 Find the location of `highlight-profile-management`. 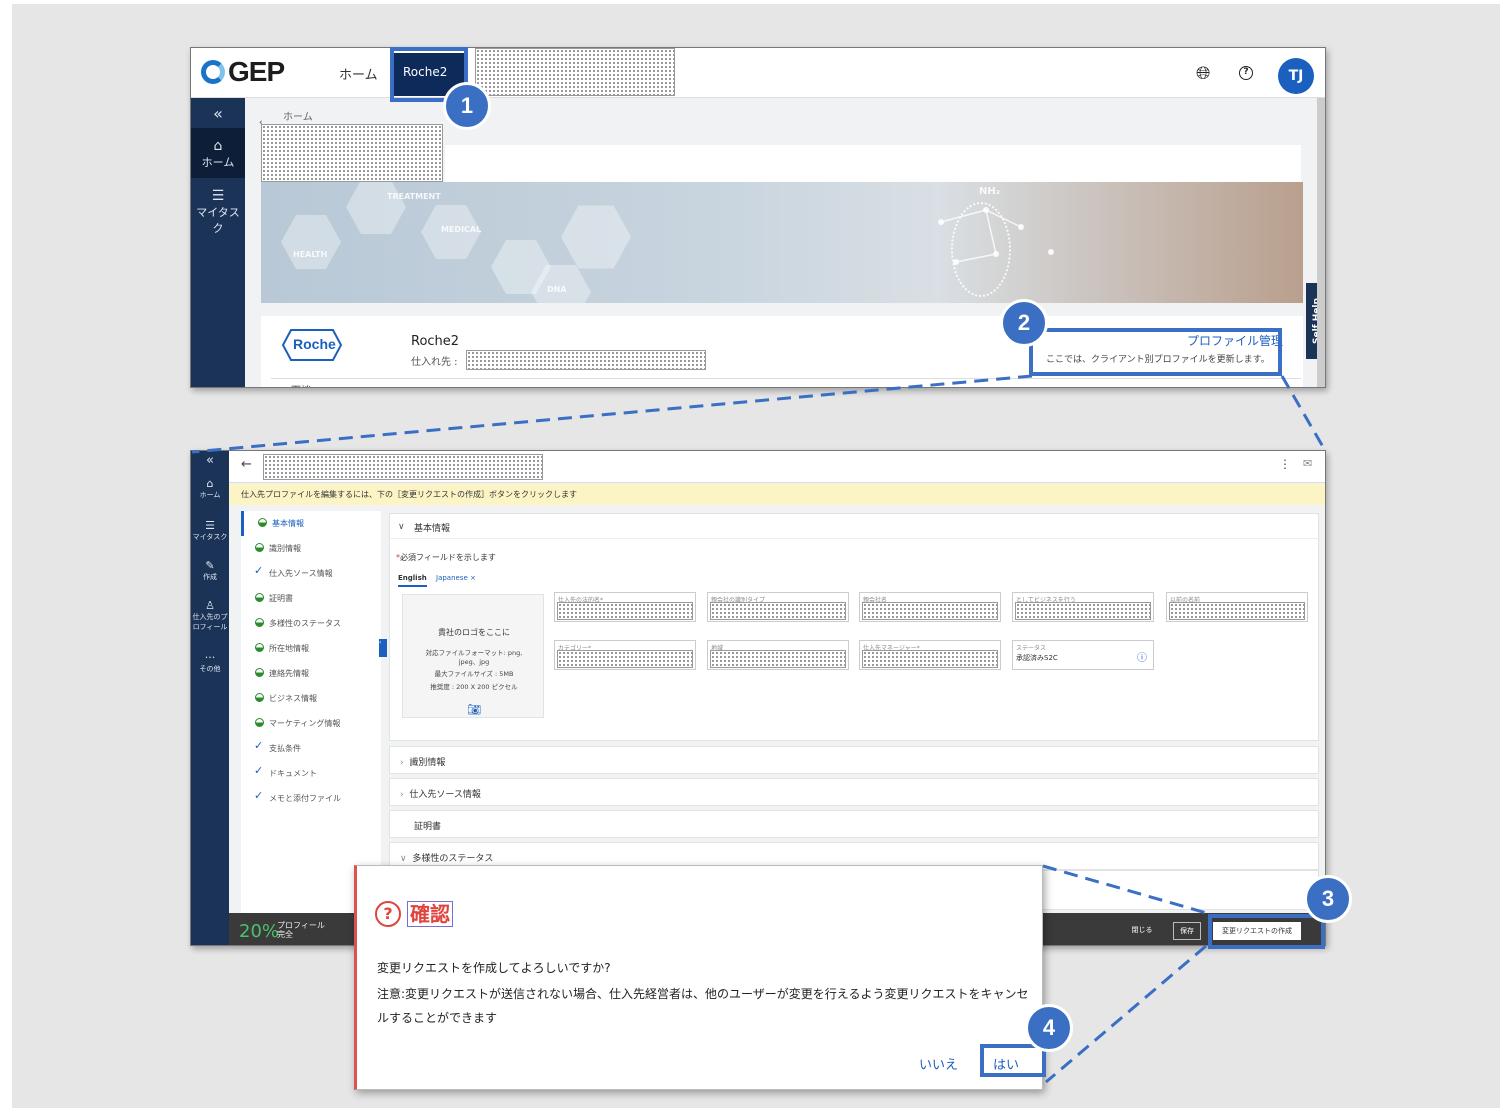

highlight-profile-management is located at coordinates (1155, 352).